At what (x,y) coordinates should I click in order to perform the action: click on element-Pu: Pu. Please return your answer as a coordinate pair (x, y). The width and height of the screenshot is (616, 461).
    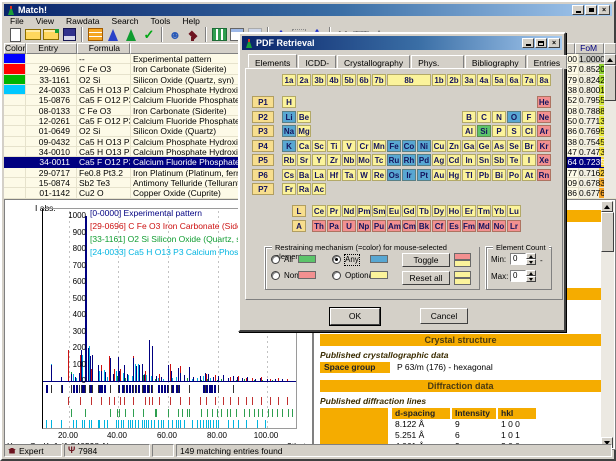
    Looking at the image, I should click on (379, 226).